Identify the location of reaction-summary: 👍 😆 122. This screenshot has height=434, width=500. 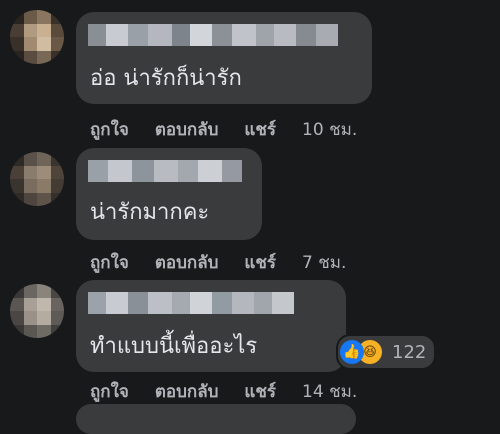
(386, 352).